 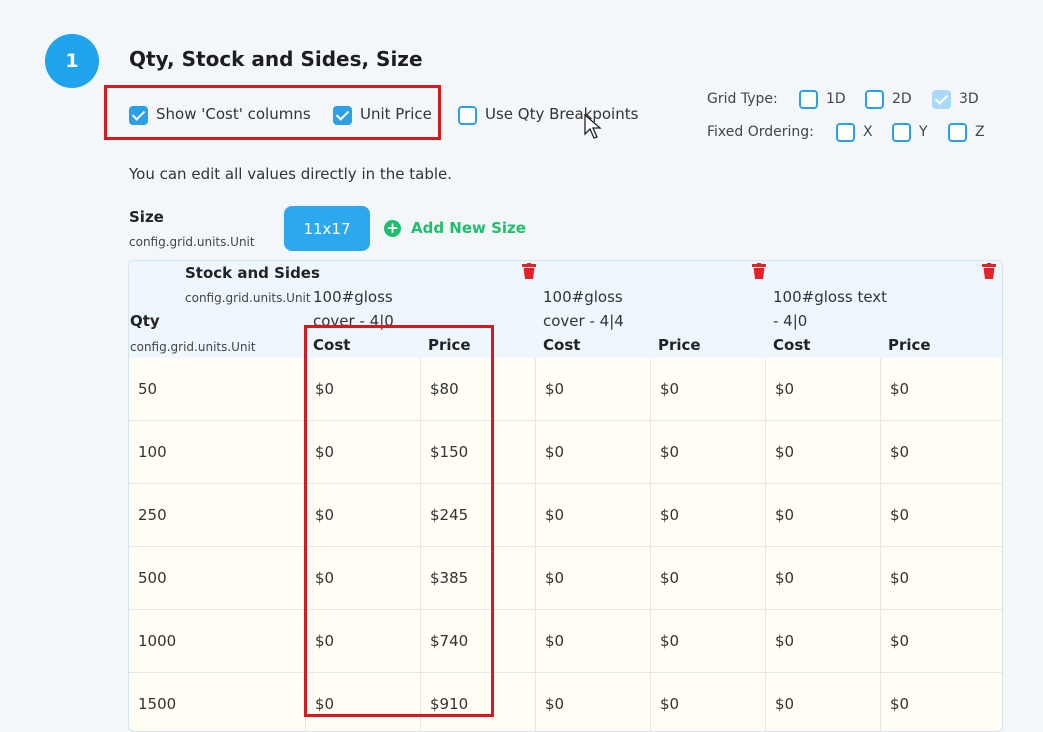 I want to click on size-label: Size, so click(x=146, y=217).